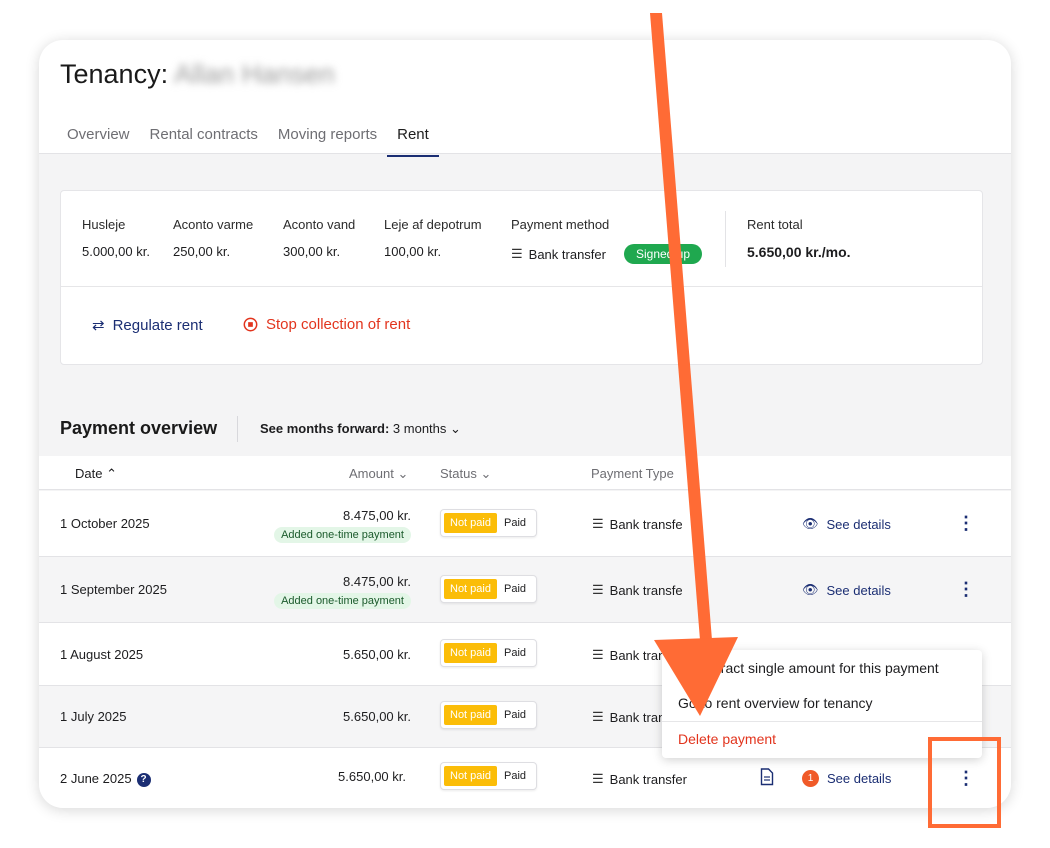 Image resolution: width=1050 pixels, height=848 pixels. Describe the element at coordinates (98, 138) in the screenshot. I see `tab-overview: Overview` at that location.